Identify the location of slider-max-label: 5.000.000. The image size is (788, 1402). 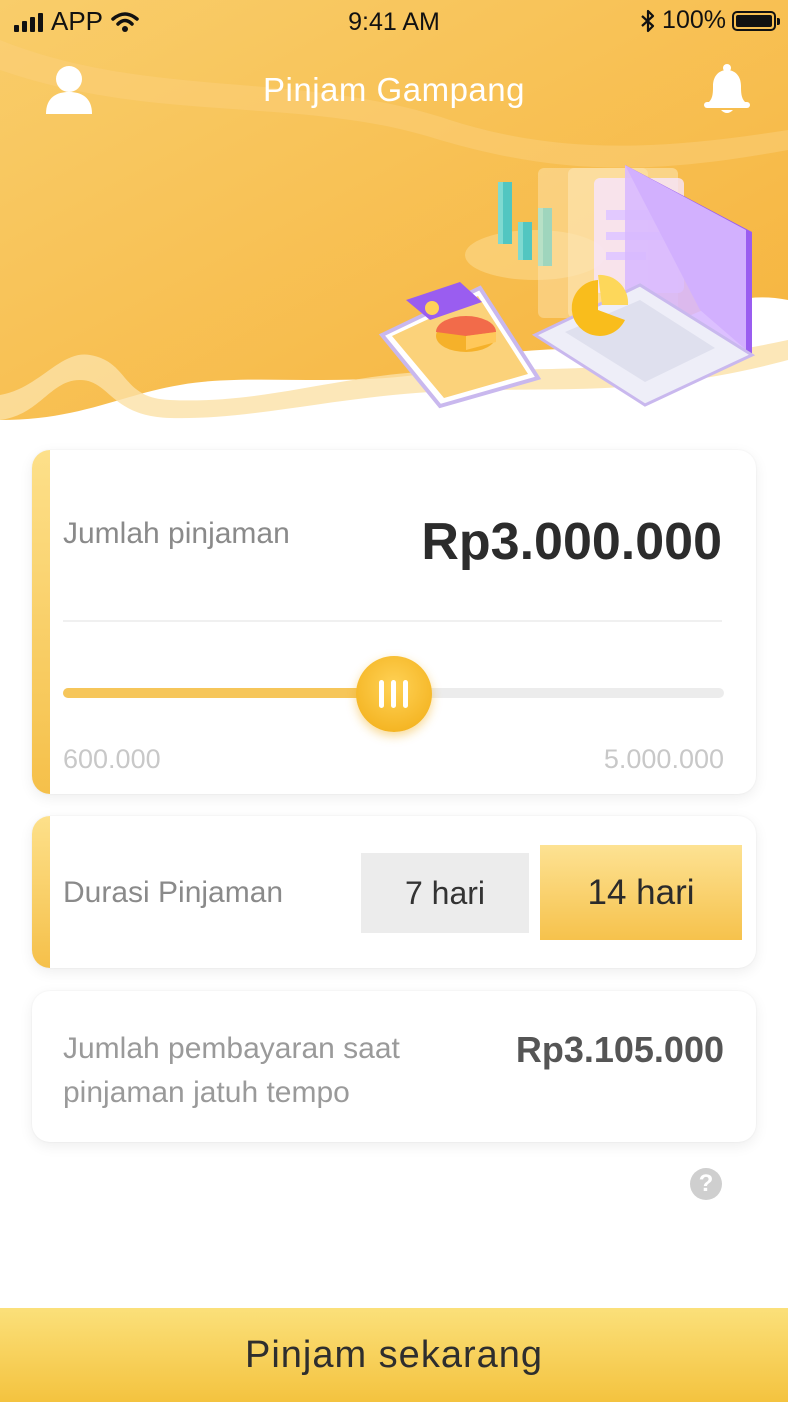
(663, 759).